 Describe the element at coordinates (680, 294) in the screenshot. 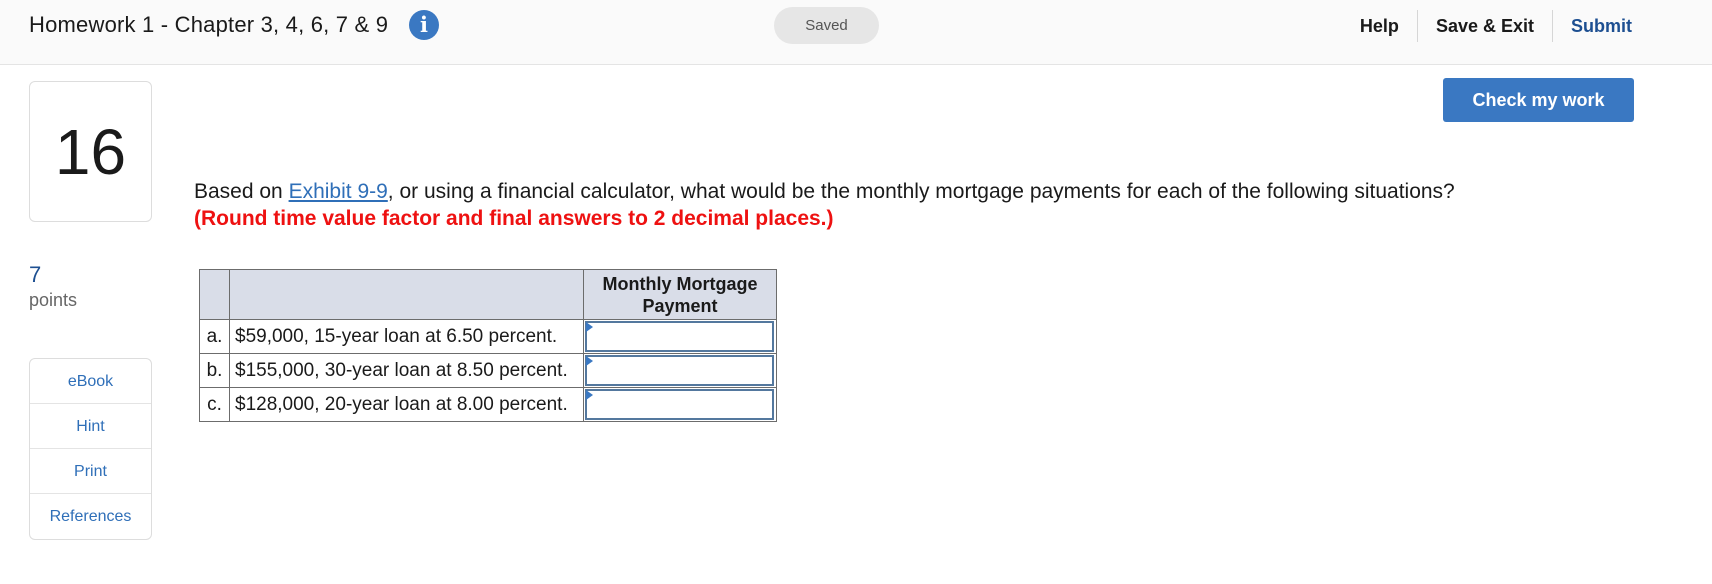

I see `header-payment-cell: Monthly Mortgage Payment` at that location.